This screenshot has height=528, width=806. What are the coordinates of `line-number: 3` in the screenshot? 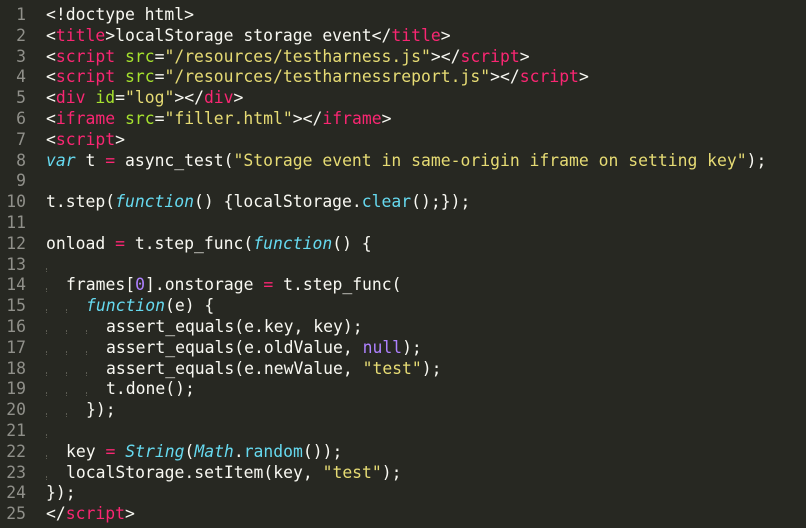 It's located at (21, 56).